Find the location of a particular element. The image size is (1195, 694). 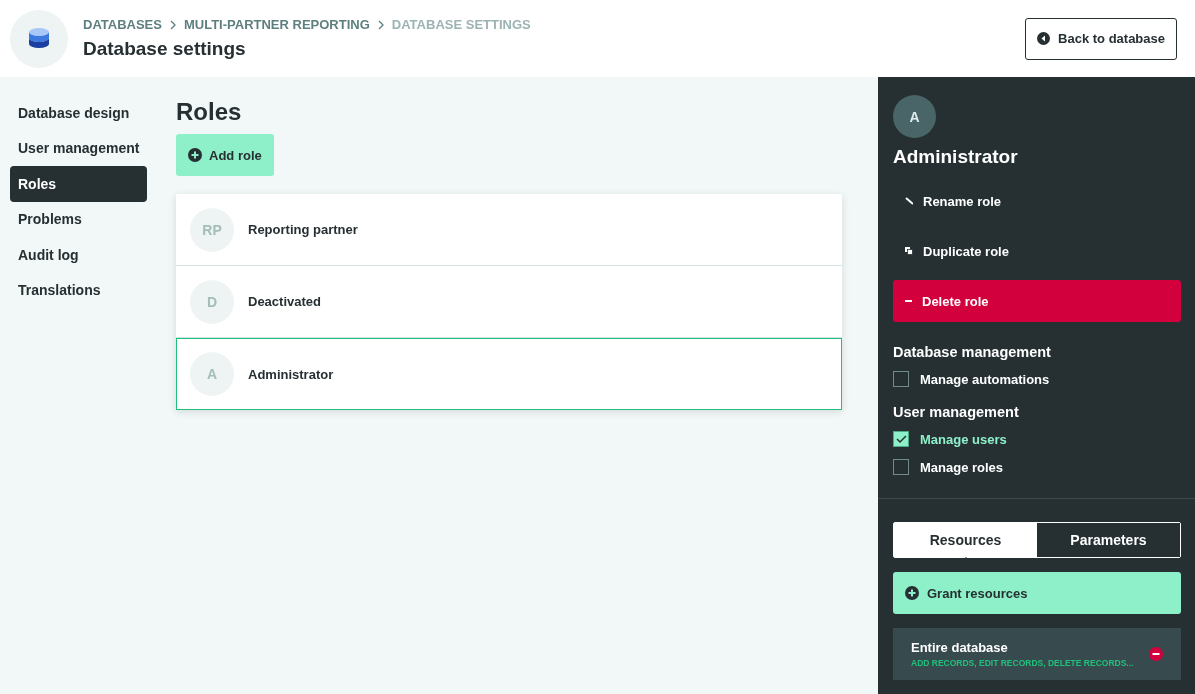

role-row: D Deactivated is located at coordinates (509, 302).